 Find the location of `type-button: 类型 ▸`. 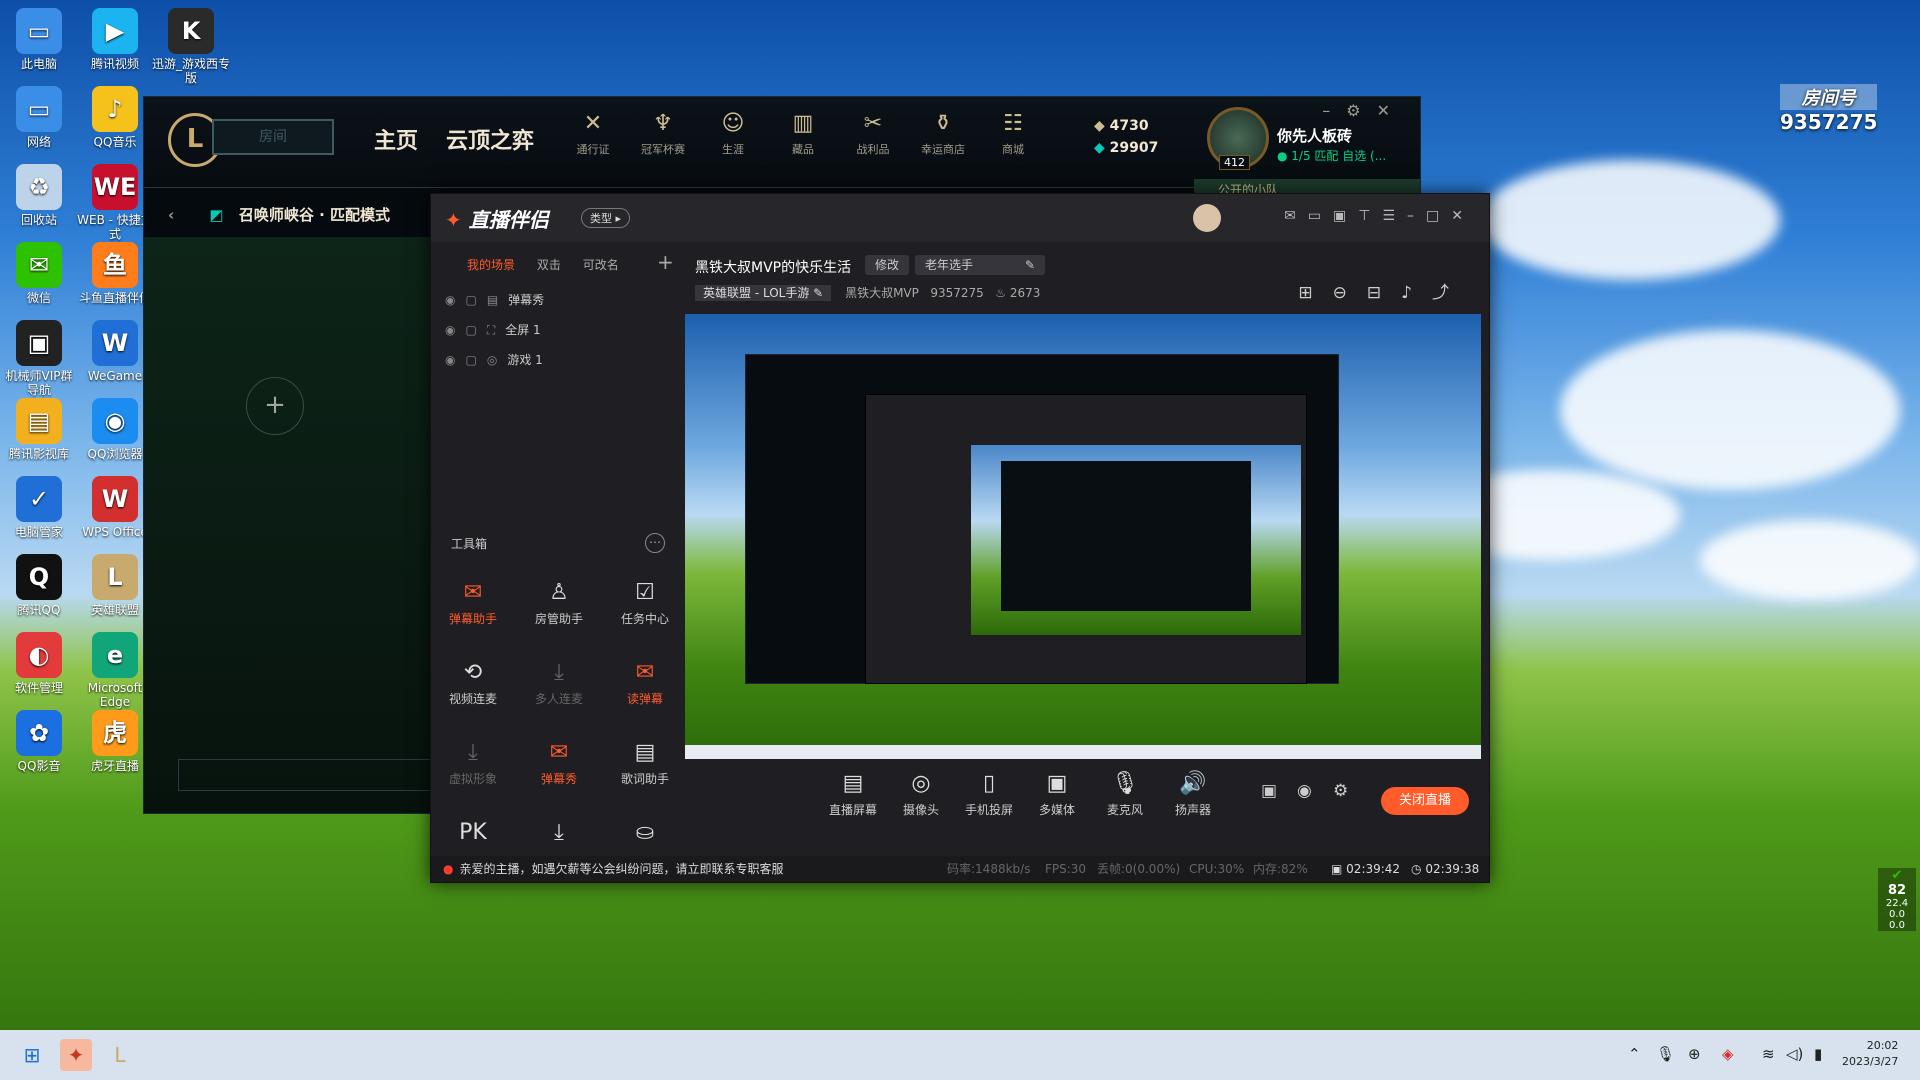

type-button: 类型 ▸ is located at coordinates (606, 218).